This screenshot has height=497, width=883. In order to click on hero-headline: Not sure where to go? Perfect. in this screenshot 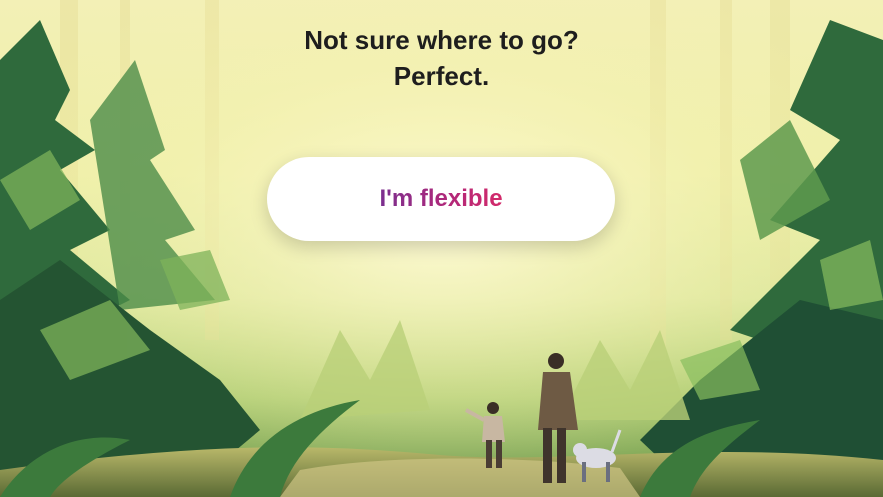, I will do `click(441, 58)`.